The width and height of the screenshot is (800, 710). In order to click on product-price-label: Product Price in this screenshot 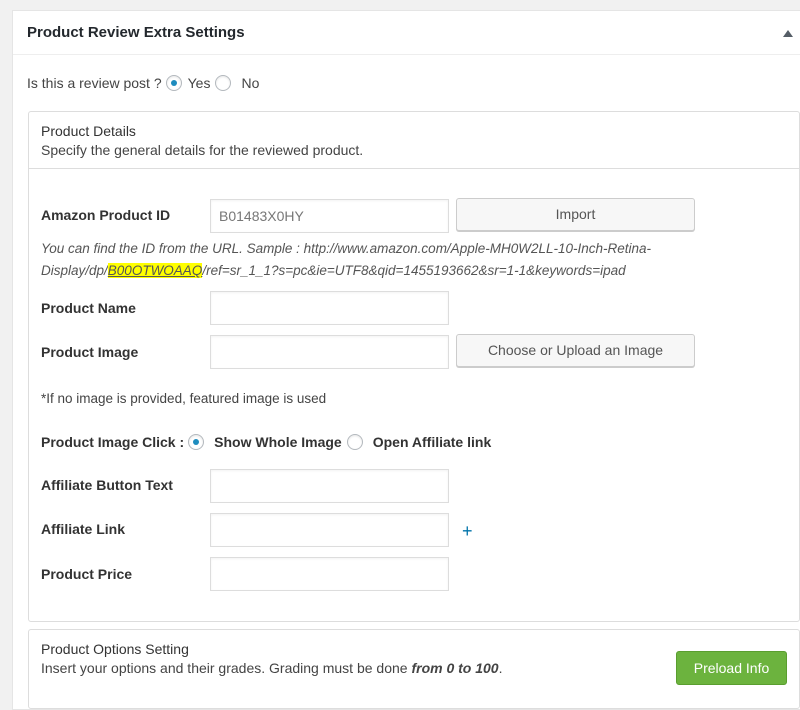, I will do `click(87, 574)`.